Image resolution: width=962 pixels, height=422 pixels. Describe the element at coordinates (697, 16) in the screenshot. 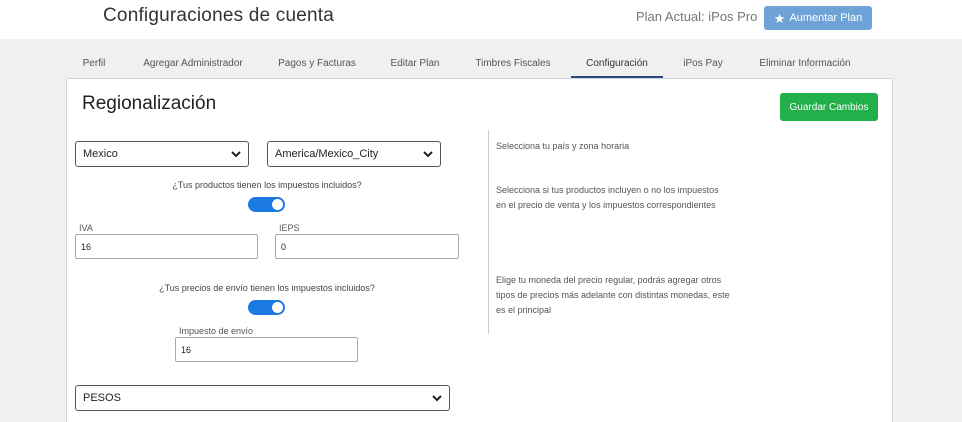

I see `current-plan-label: Plan Actual: iPos Pro` at that location.